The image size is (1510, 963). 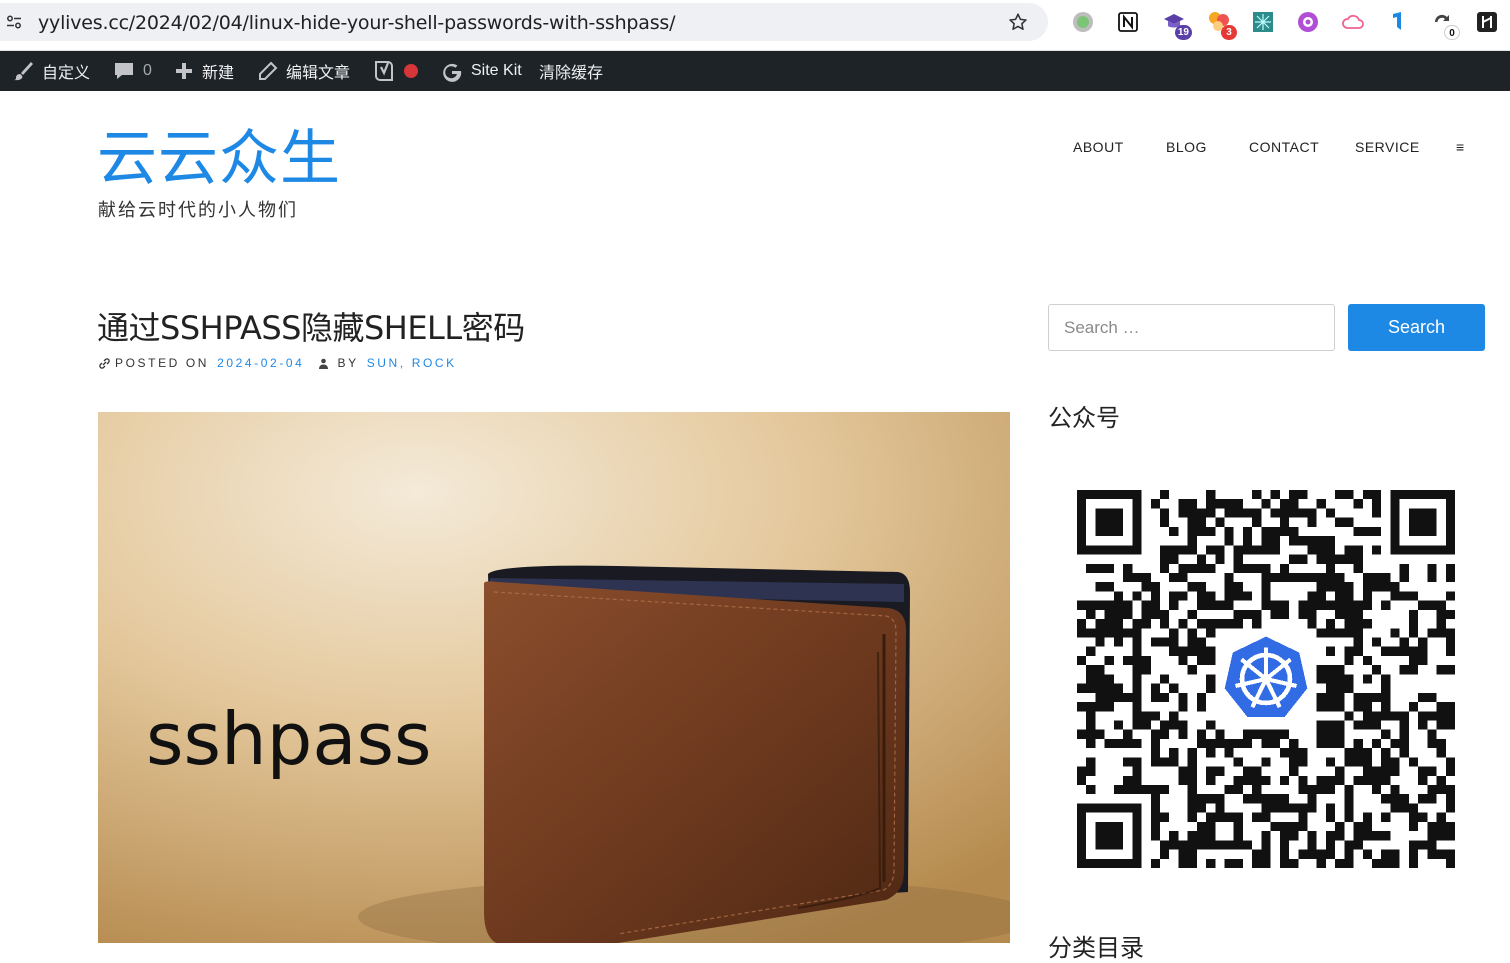 What do you see at coordinates (311, 328) in the screenshot?
I see `post-title: 通过SSHPASS隐藏SHELL密码` at bounding box center [311, 328].